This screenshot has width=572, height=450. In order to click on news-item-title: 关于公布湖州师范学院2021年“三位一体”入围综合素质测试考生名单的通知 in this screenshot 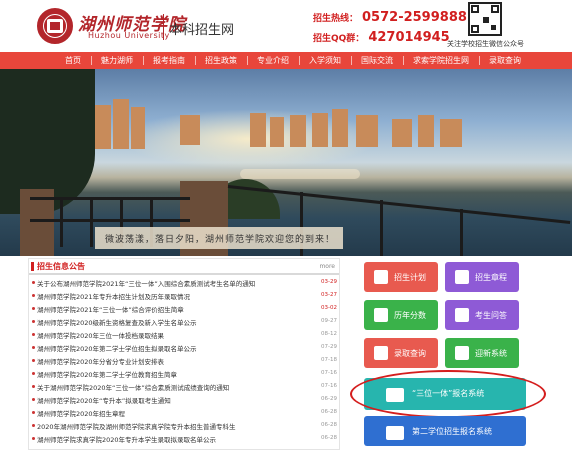, I will do `click(177, 283)`.